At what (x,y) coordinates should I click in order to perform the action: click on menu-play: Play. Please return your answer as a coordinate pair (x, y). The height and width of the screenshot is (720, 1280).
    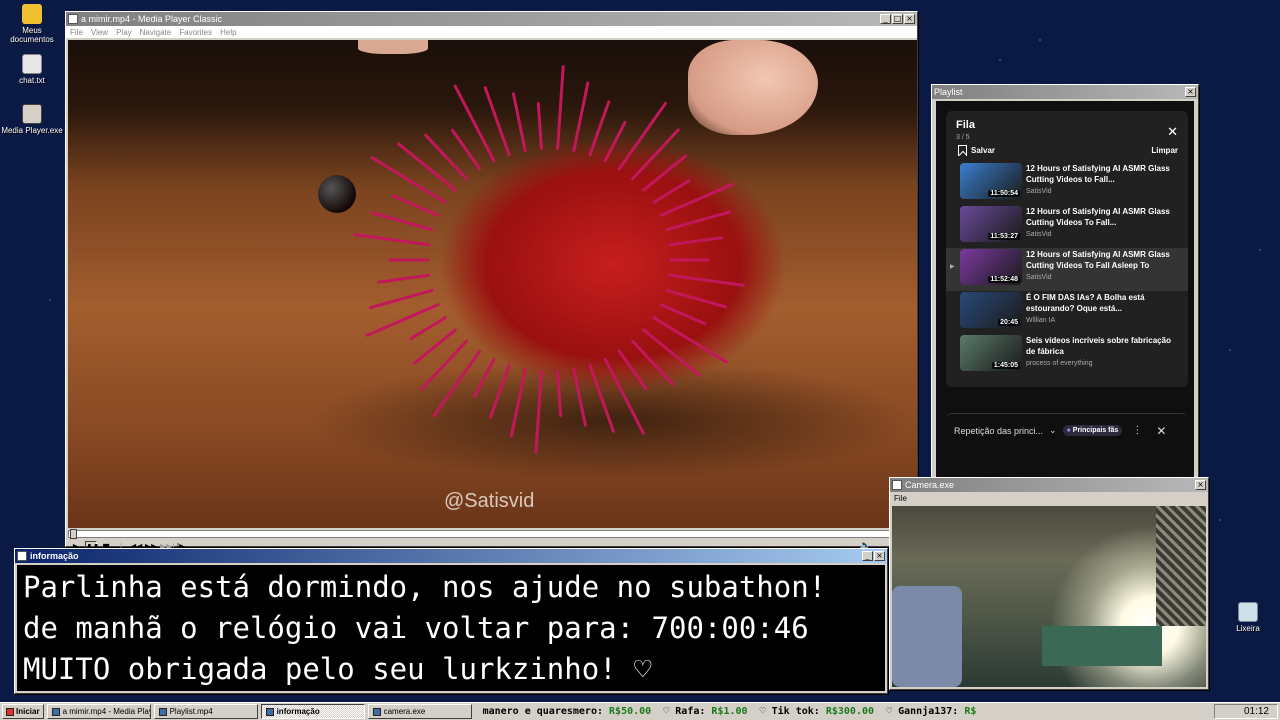
    Looking at the image, I should click on (124, 32).